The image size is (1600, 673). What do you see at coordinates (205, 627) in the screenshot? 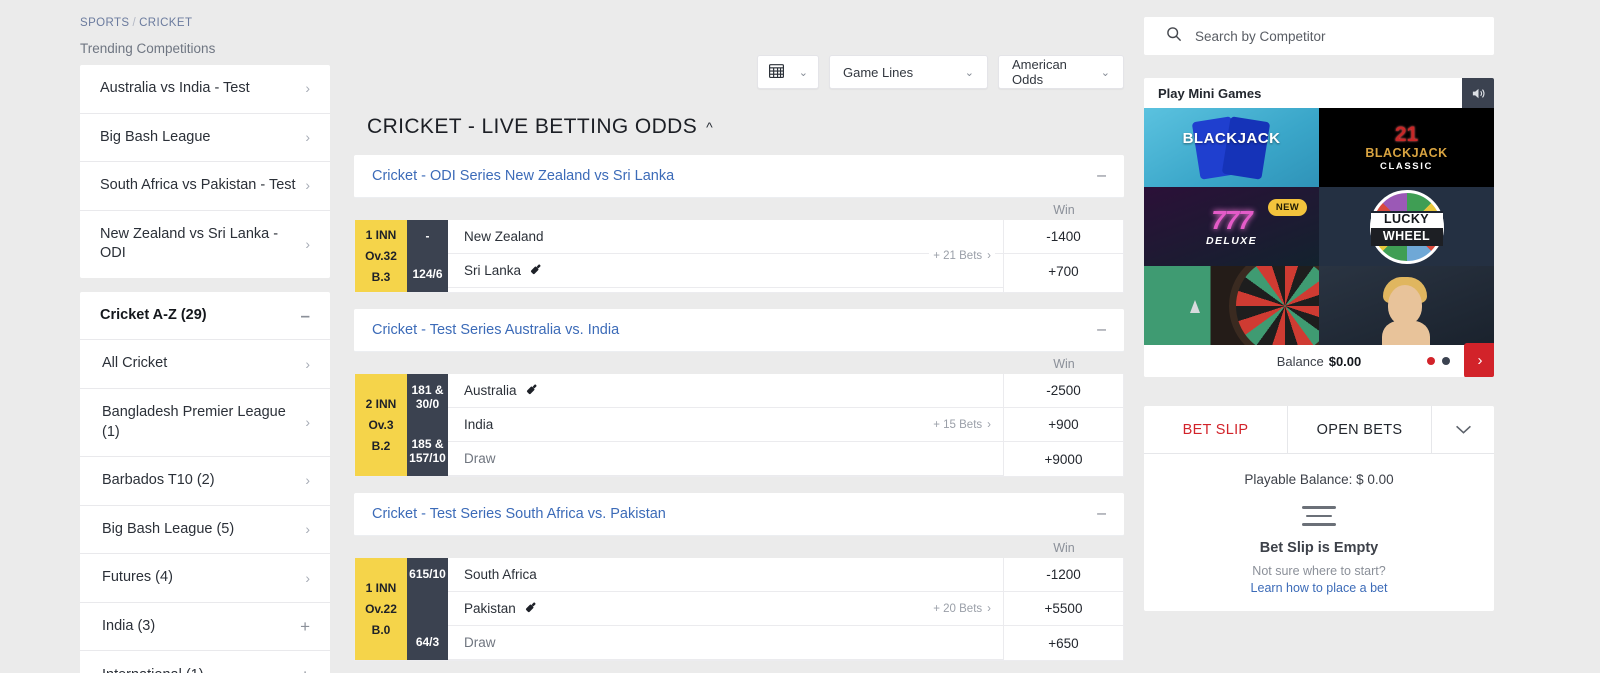
I see `sidebar-item-india: India (3) +` at bounding box center [205, 627].